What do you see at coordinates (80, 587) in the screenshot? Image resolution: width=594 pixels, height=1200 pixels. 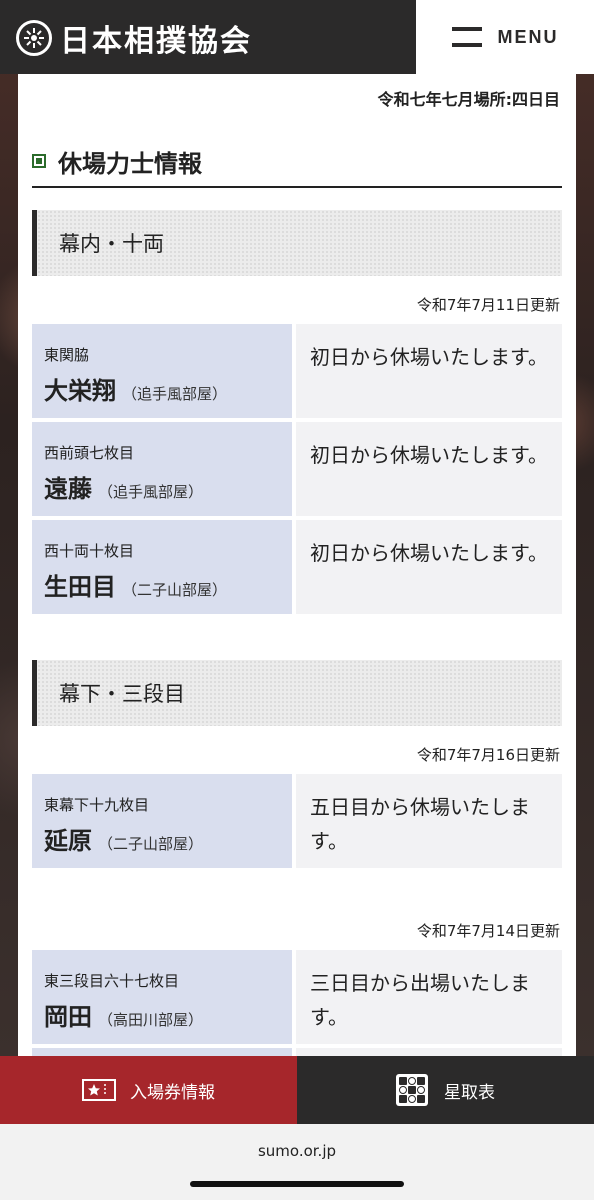 I see `wrestler-name: 生田目` at bounding box center [80, 587].